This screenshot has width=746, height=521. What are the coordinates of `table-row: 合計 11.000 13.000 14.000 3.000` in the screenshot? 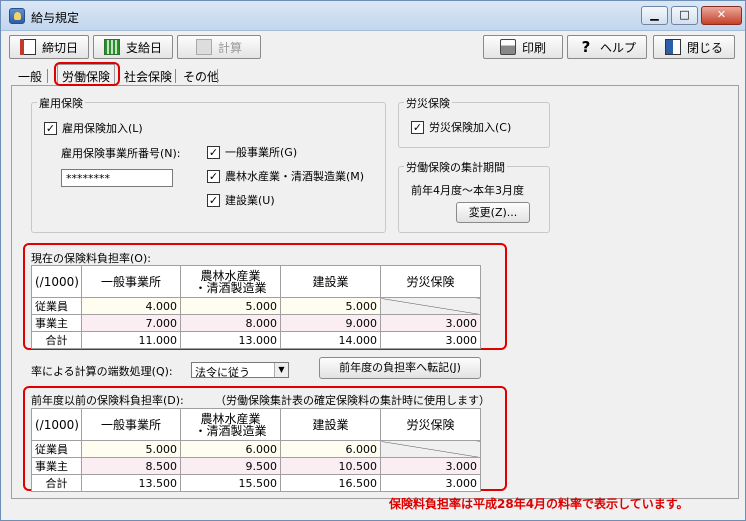 It's located at (256, 340).